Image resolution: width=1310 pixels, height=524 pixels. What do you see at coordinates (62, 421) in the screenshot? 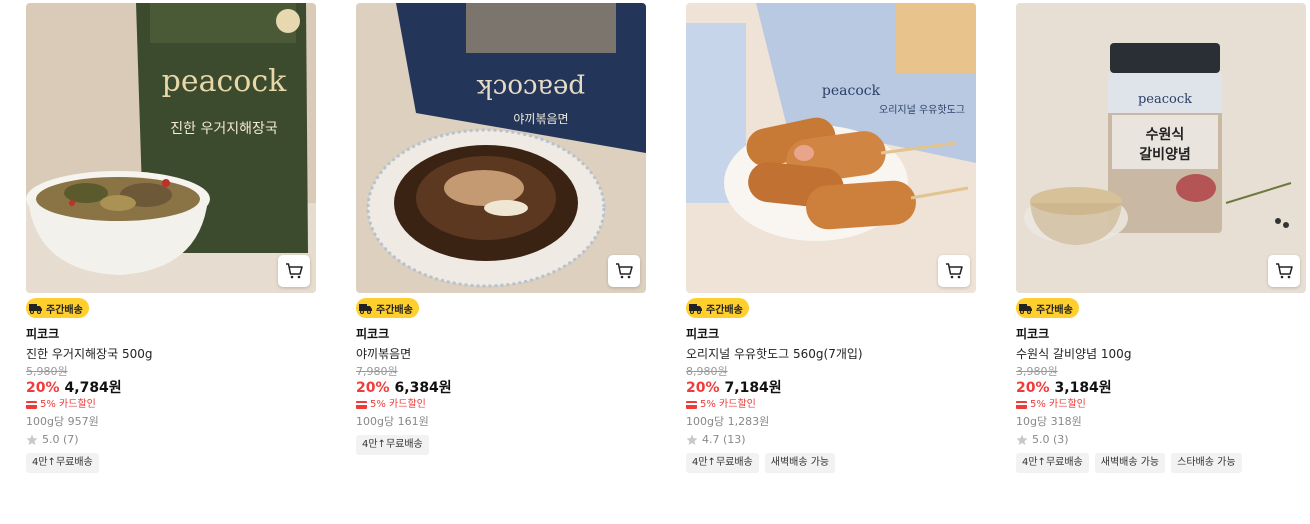
I see `unit-price: 100g당 957원` at bounding box center [62, 421].